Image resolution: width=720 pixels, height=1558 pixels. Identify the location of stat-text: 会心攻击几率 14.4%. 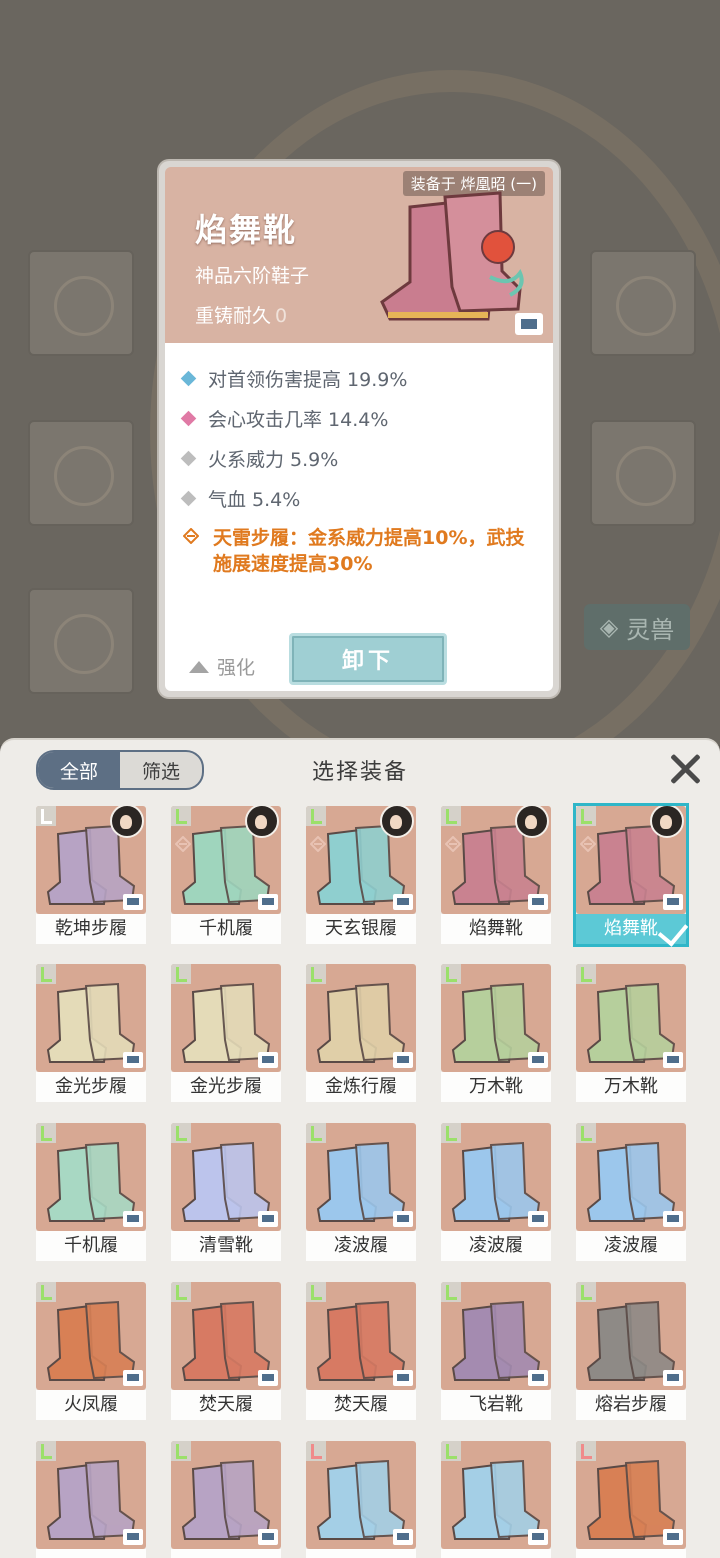
(298, 420).